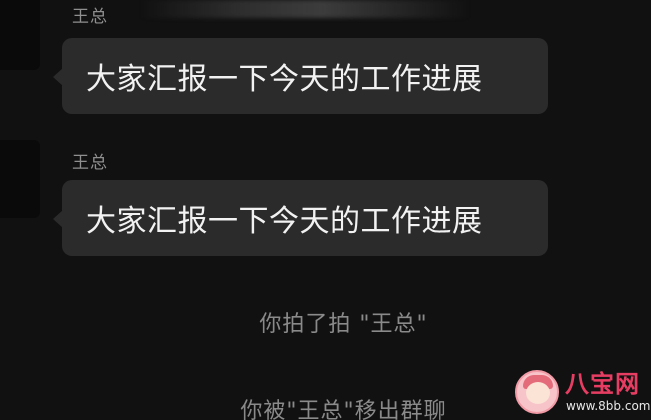  Describe the element at coordinates (608, 406) in the screenshot. I see `watermark-url: www.8bb.com` at that location.